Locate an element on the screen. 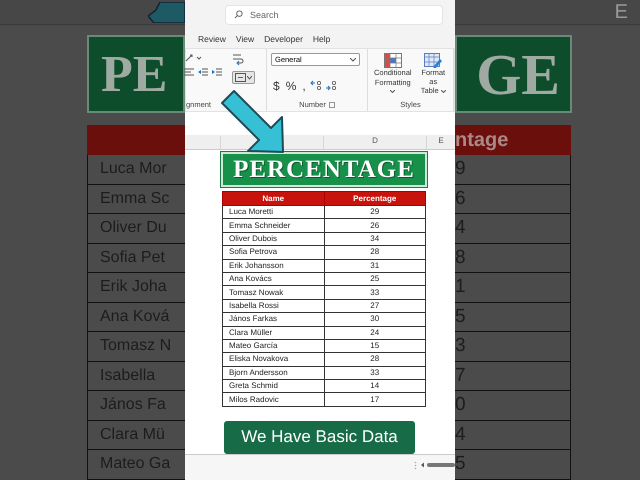 The width and height of the screenshot is (640, 480). table-cell: Eliska Novakova is located at coordinates (273, 359).